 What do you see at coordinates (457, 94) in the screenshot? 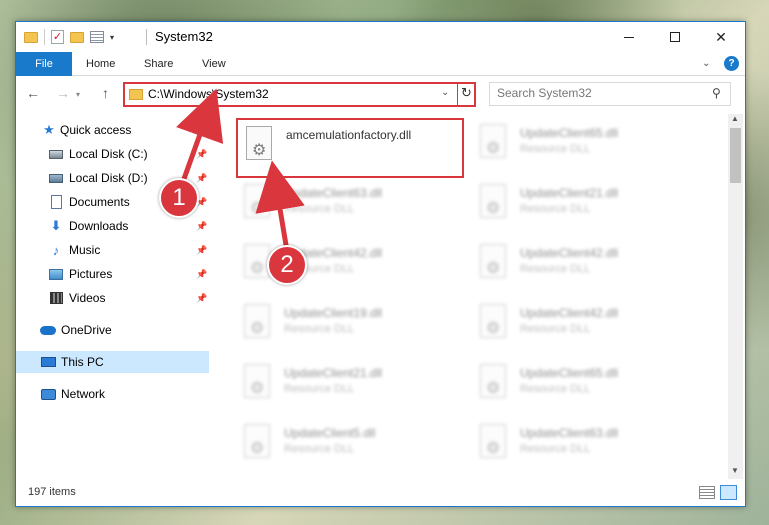
I see `address-divider` at bounding box center [457, 94].